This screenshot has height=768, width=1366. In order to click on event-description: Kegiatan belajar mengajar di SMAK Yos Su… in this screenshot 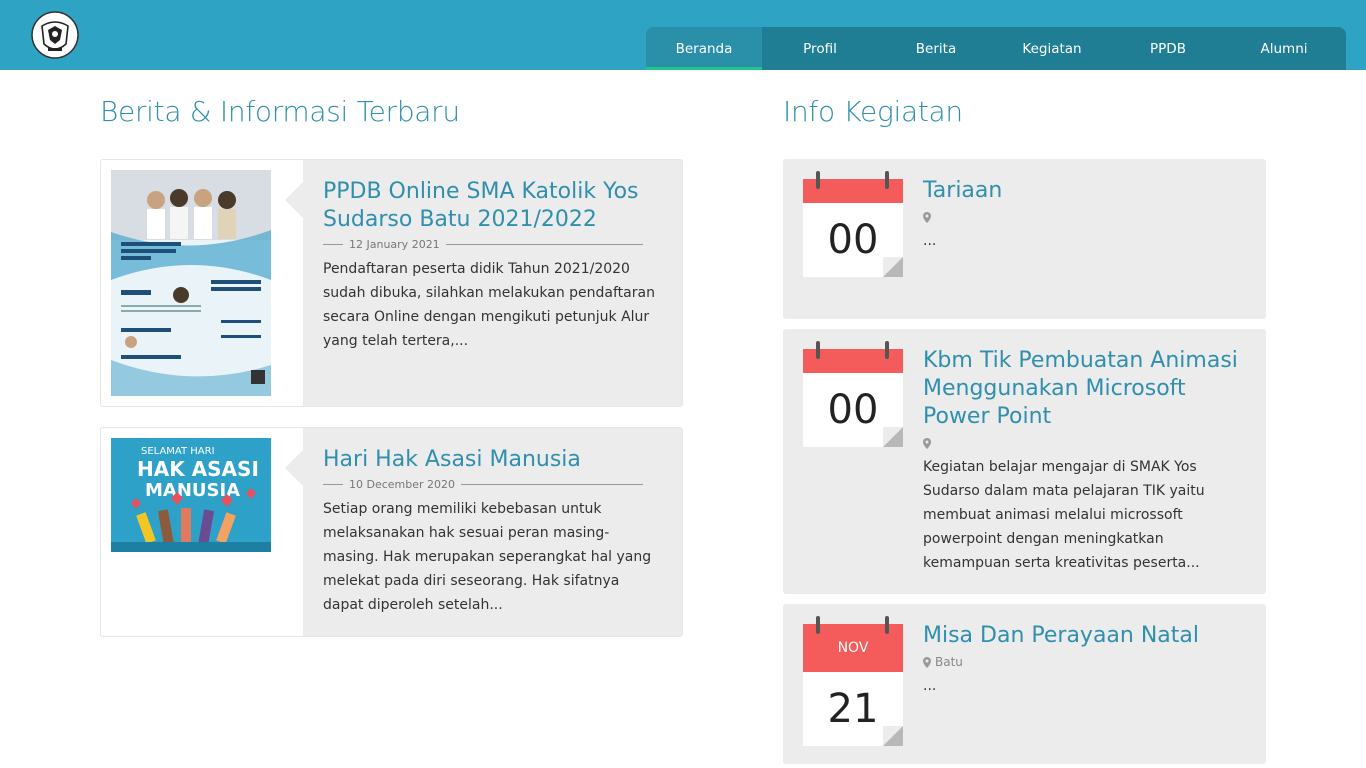, I will do `click(1064, 515)`.